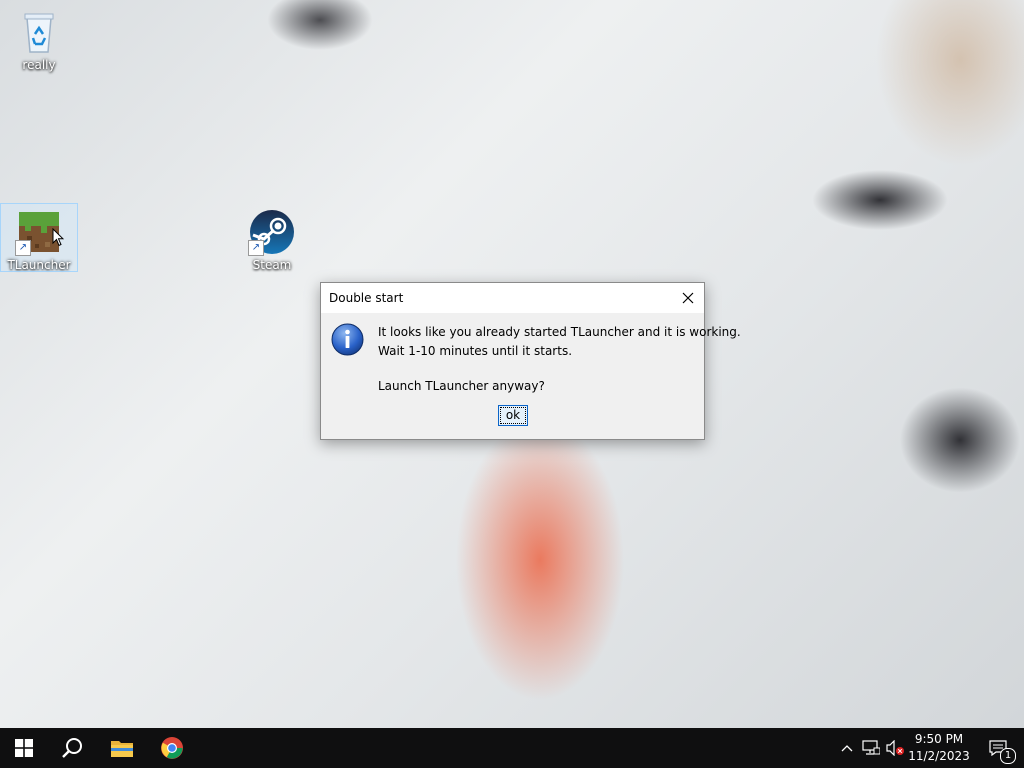  I want to click on desktop-icon-recycle-bin: really, so click(39, 38).